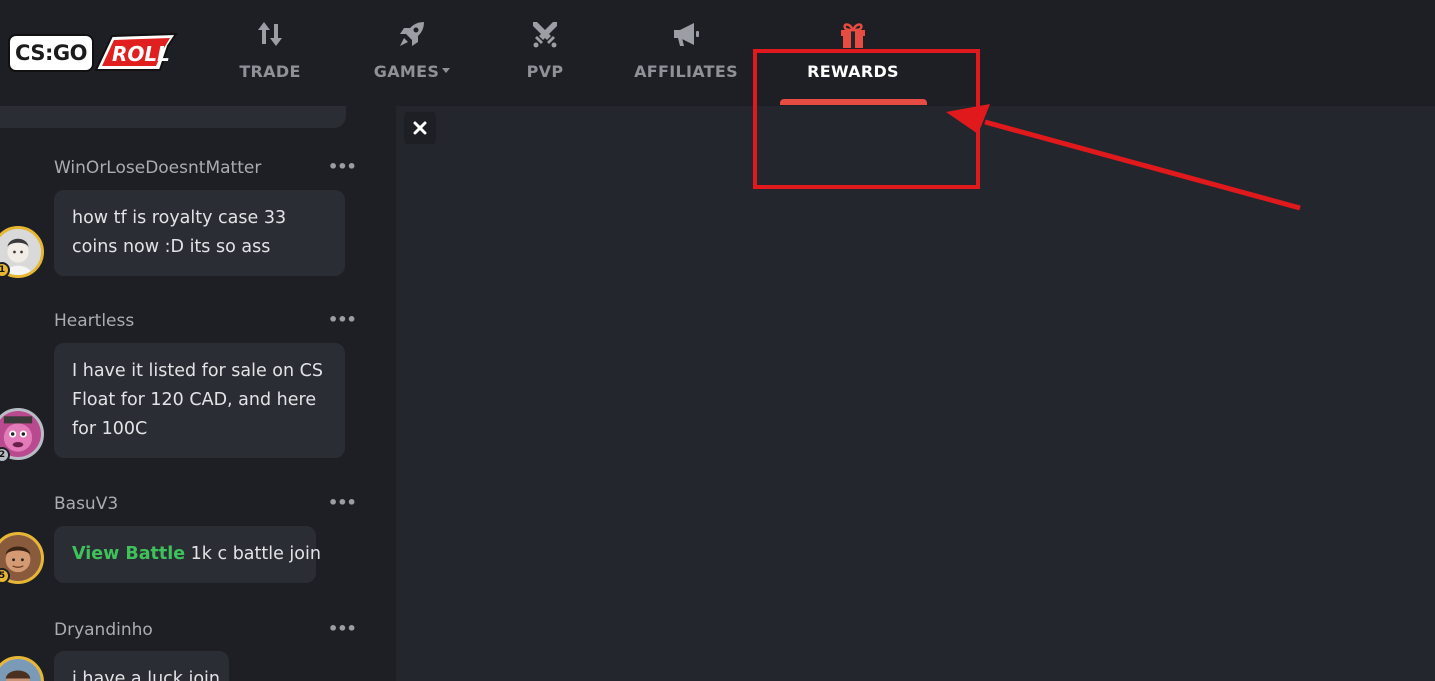 The height and width of the screenshot is (681, 1435). I want to click on nav-rewards: REWARDS, so click(853, 59).